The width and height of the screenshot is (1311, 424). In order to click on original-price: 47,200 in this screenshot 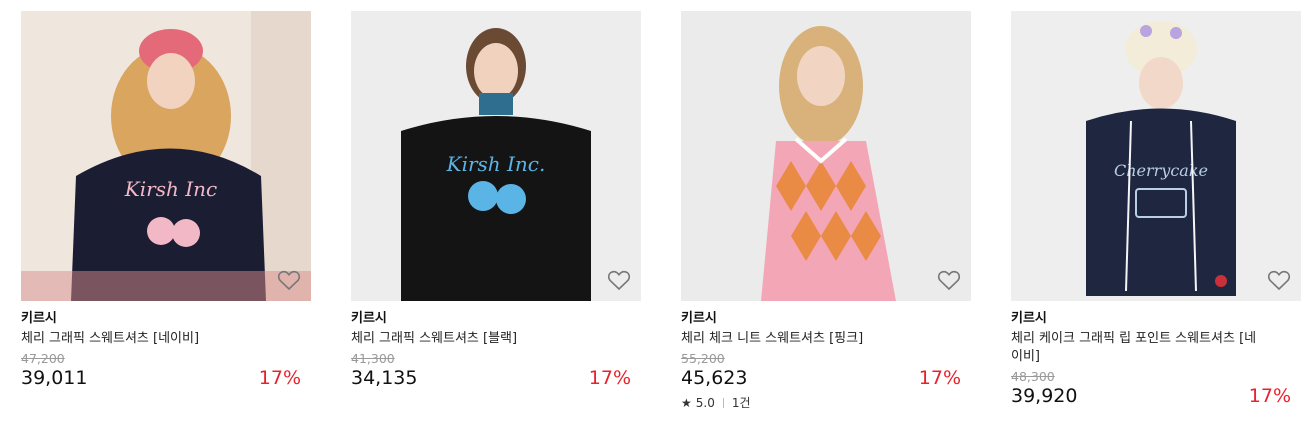, I will do `click(43, 358)`.